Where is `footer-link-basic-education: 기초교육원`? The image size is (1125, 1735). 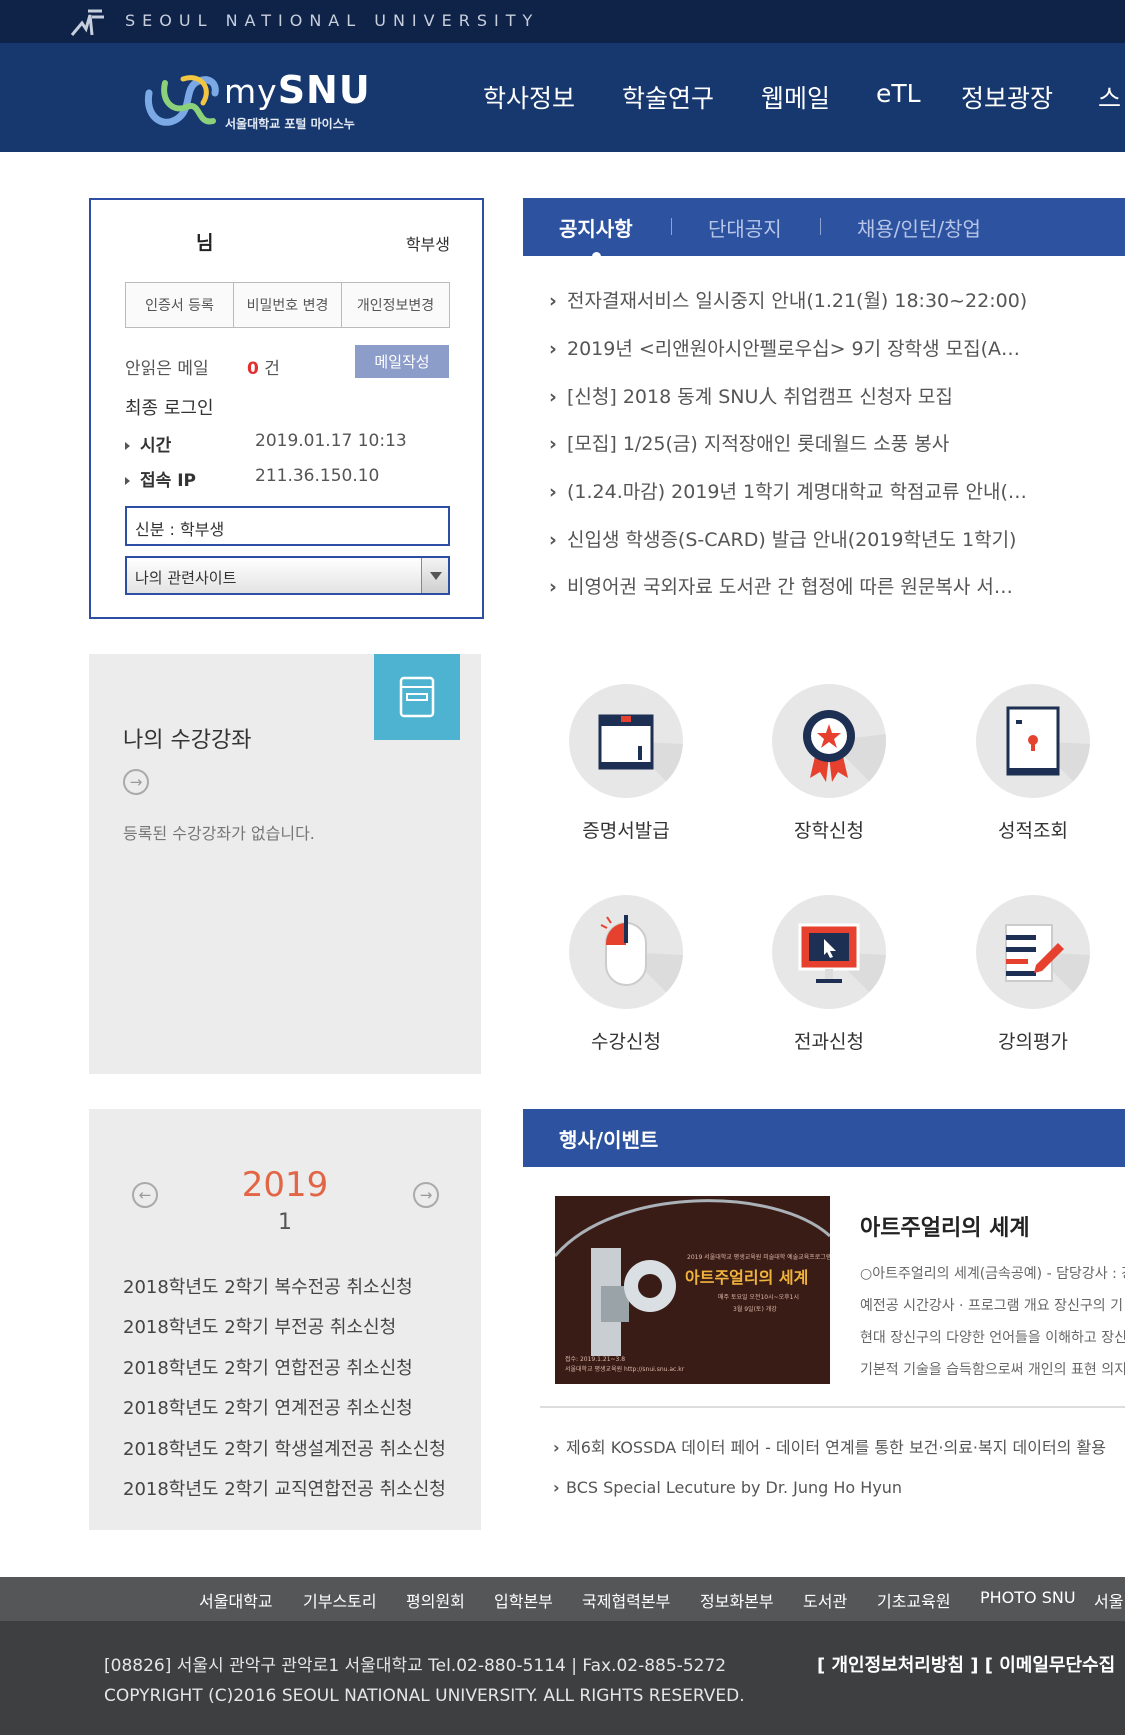
footer-link-basic-education: 기초교육원 is located at coordinates (914, 1600).